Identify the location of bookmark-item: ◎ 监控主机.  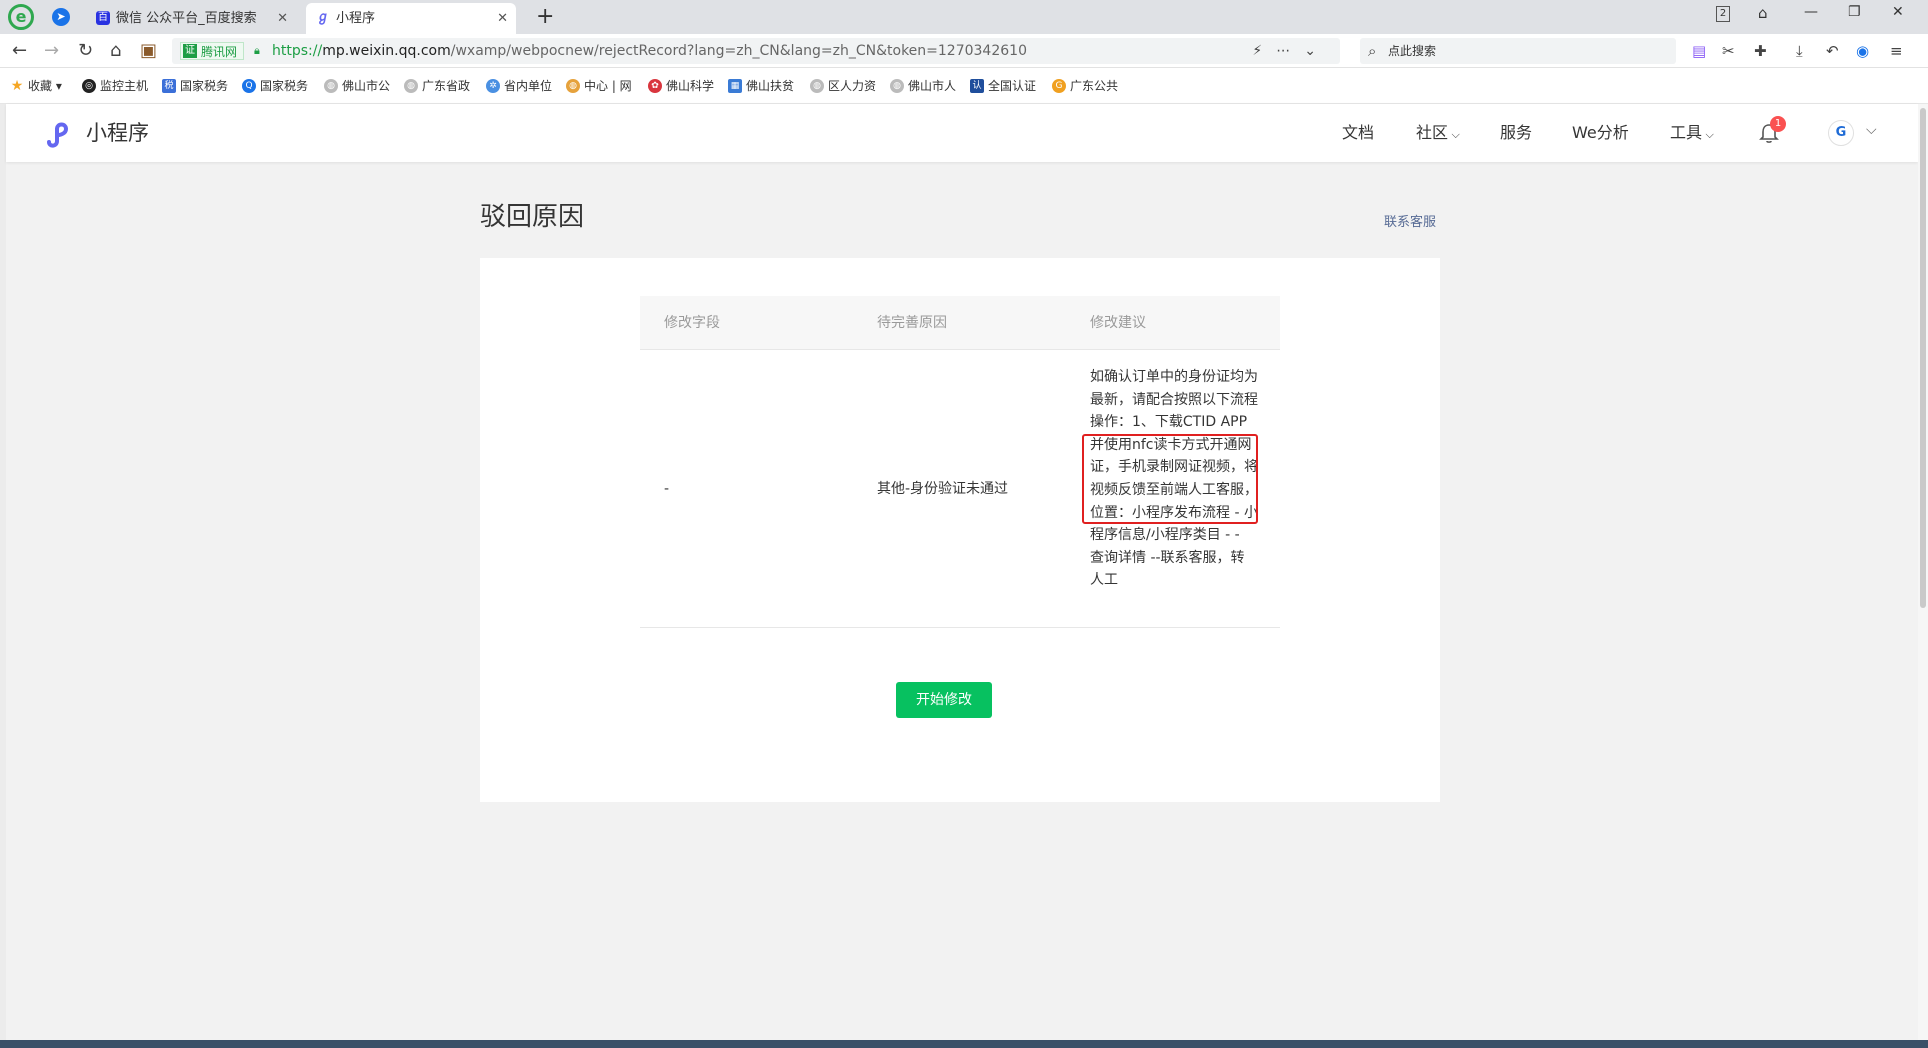
(115, 86).